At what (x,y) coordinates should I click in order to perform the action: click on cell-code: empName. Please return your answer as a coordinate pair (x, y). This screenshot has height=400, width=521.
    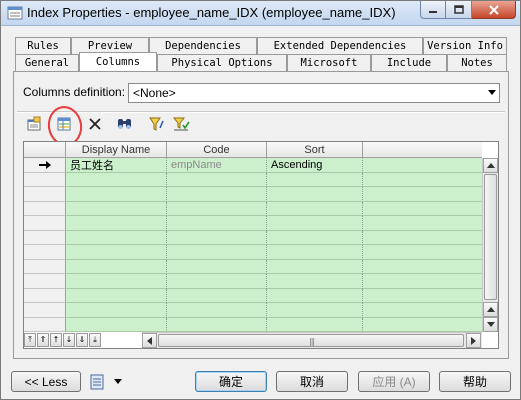
    Looking at the image, I should click on (217, 165).